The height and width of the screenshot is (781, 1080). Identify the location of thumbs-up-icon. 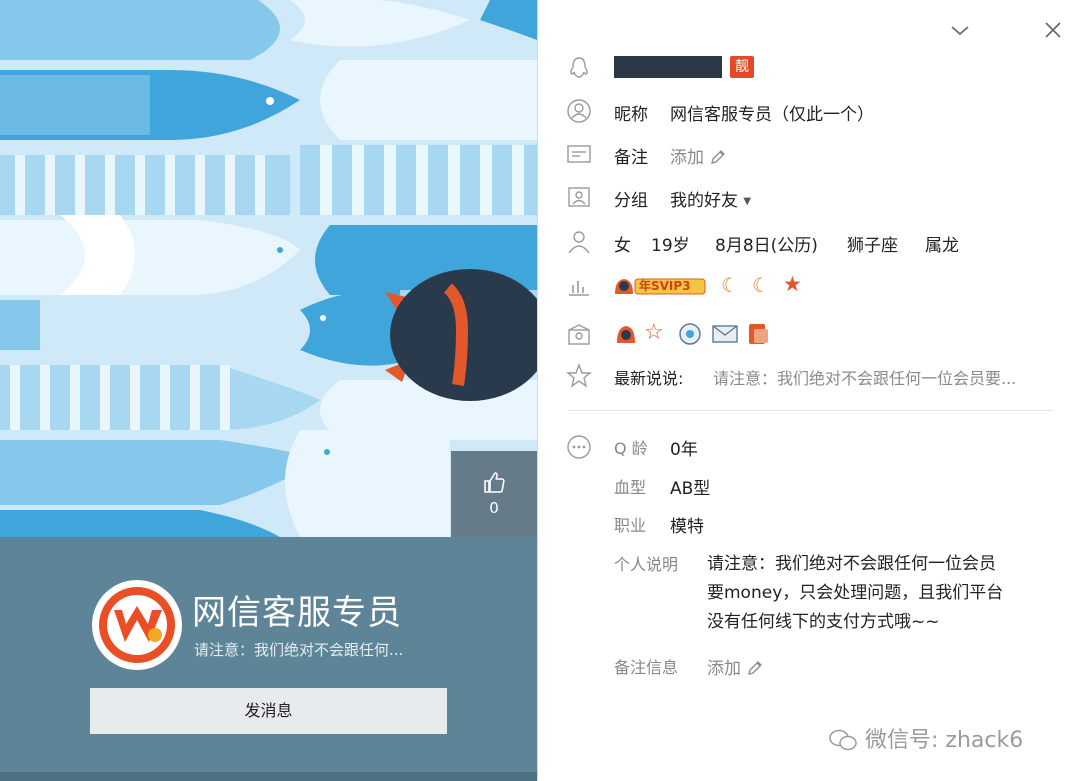
(494, 482).